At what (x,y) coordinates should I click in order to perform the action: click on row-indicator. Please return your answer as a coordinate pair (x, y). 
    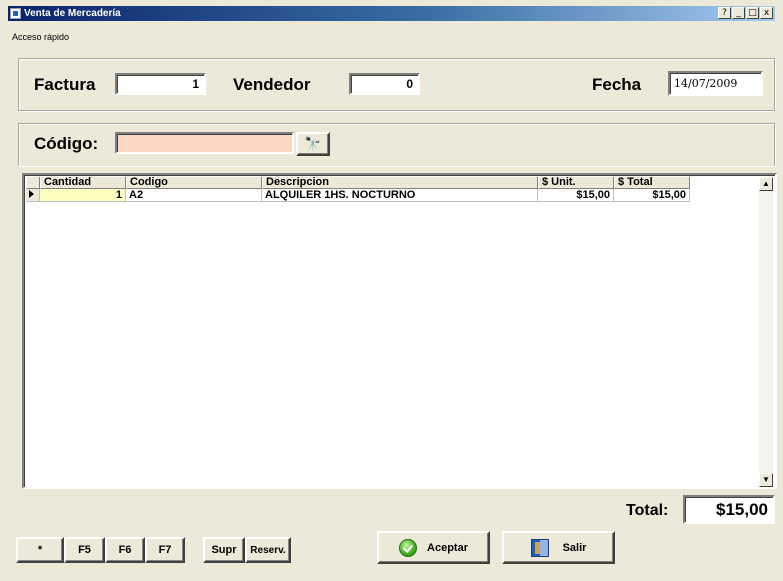
    Looking at the image, I should click on (33, 195).